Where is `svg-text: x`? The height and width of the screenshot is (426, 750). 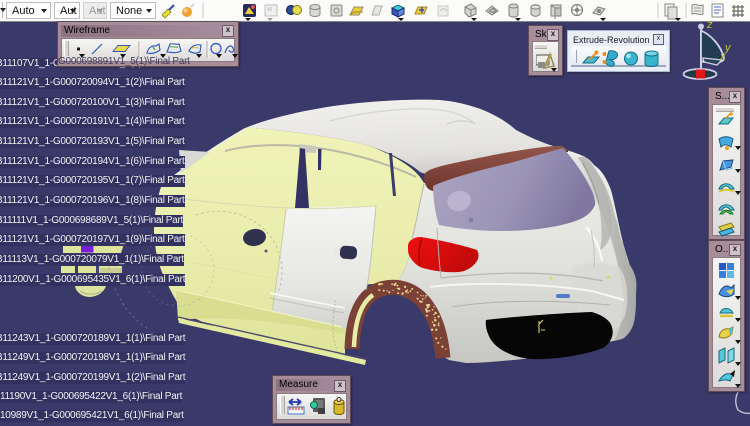
svg-text: x is located at coordinates (722, 57).